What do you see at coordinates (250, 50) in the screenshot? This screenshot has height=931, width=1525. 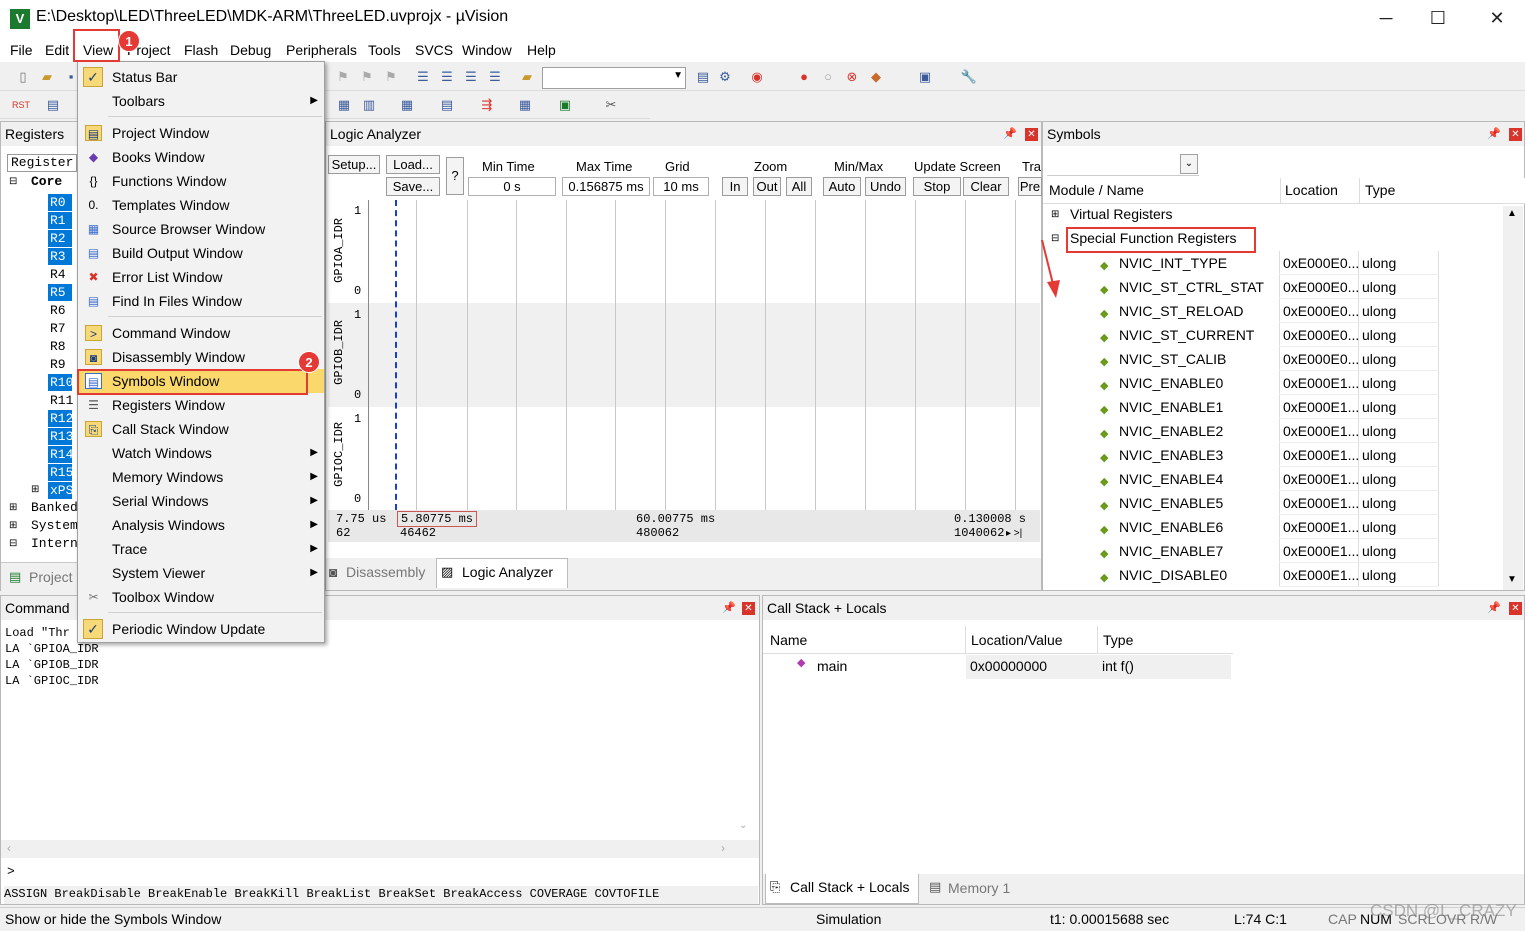 I see `menu-debug: Debug` at bounding box center [250, 50].